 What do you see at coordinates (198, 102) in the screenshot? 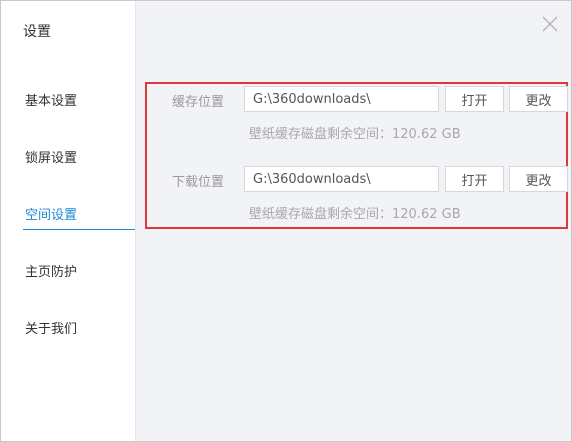
I see `cache-location-label: 缓存位置` at bounding box center [198, 102].